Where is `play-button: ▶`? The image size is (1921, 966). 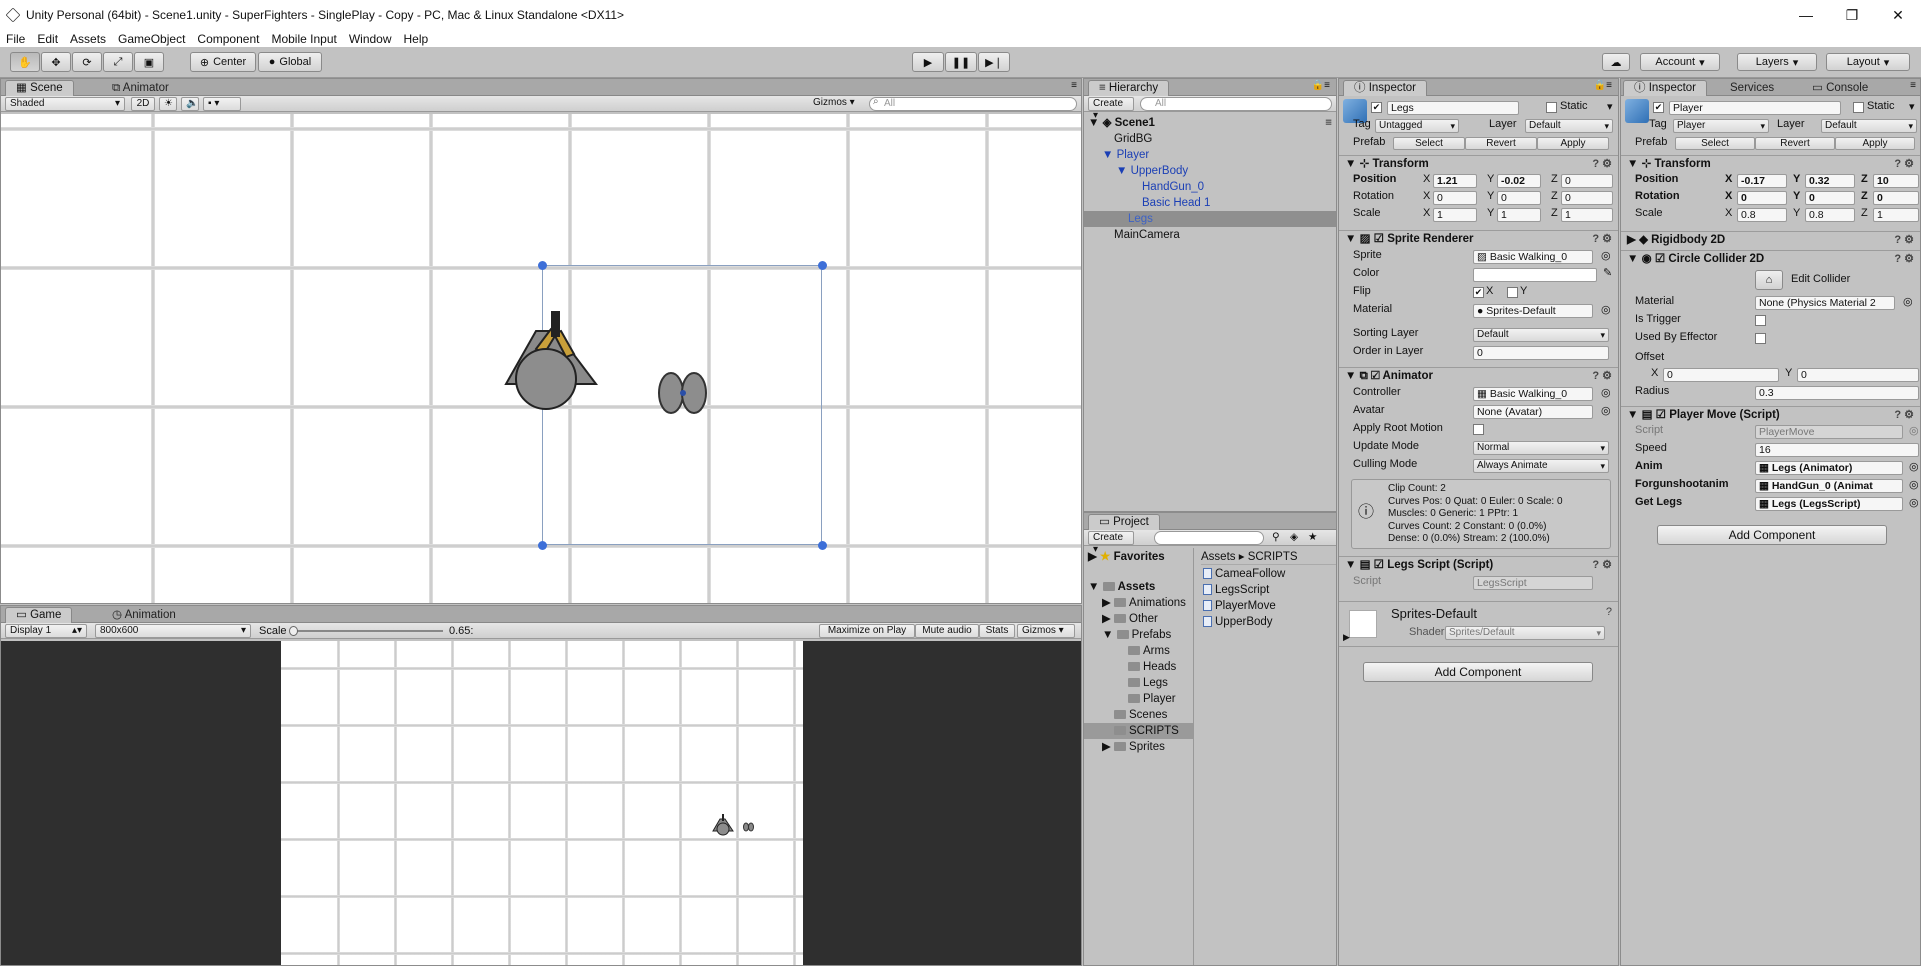 play-button: ▶ is located at coordinates (928, 62).